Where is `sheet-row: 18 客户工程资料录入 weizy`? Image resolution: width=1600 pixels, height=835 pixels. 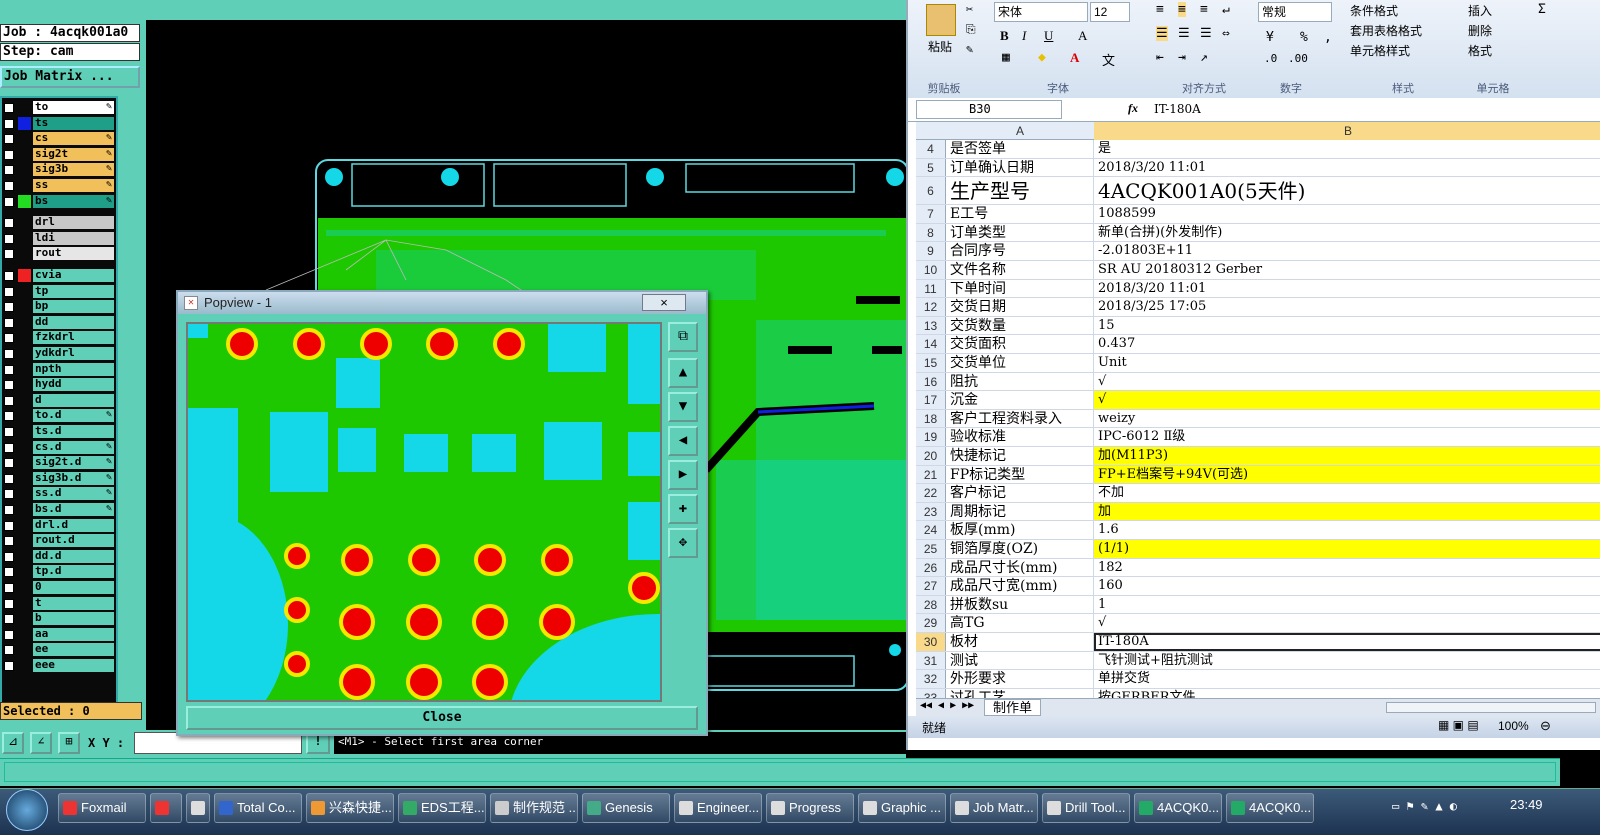
sheet-row: 18 客户工程资料录入 weizy is located at coordinates (1258, 419).